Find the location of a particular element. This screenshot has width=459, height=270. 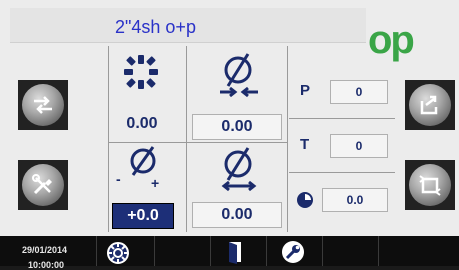

t-label: T is located at coordinates (305, 144).